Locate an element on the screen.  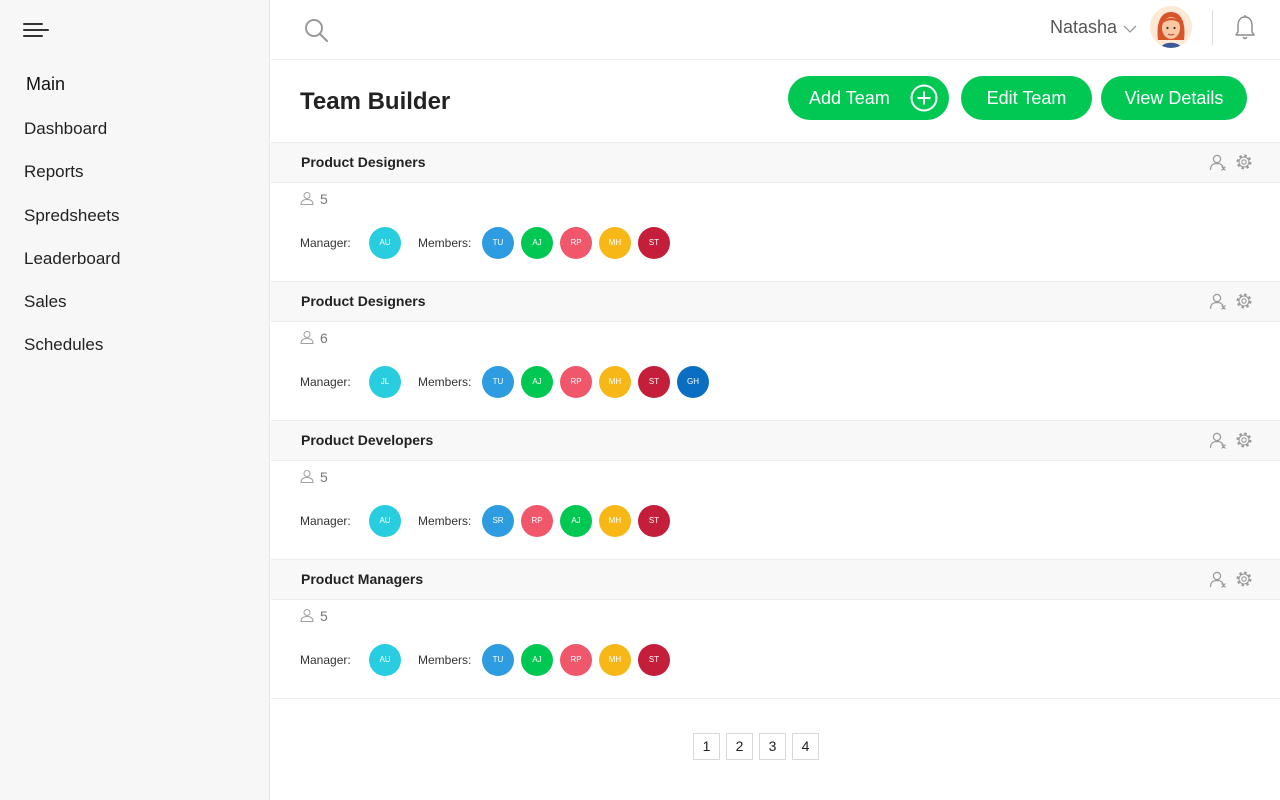
sidebar-item-schedules: Schedules is located at coordinates (72, 353).